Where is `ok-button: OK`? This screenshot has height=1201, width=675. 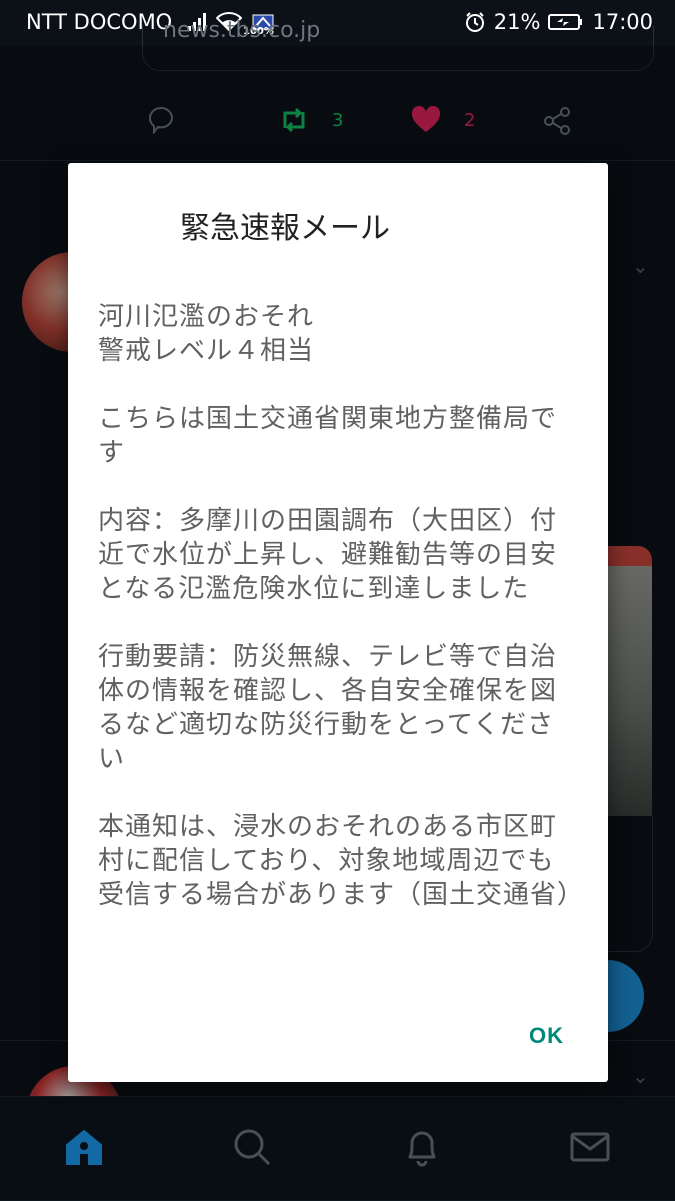
ok-button: OK is located at coordinates (546, 1036).